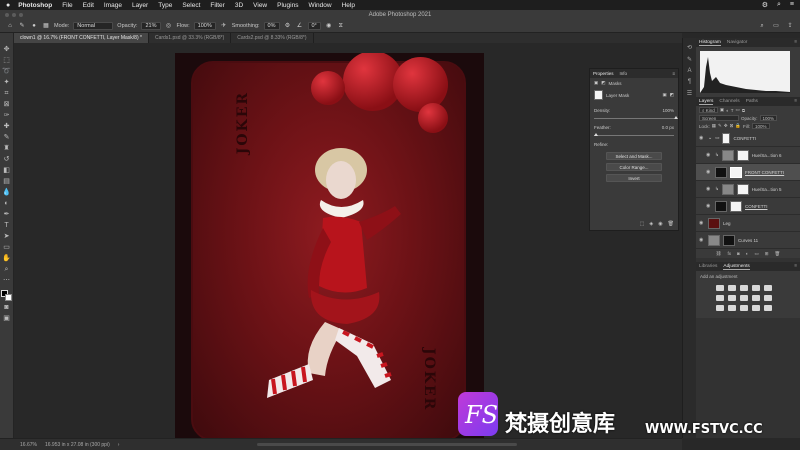 This screenshot has height=450, width=800. I want to click on pressure-size-icon: ◉, so click(329, 26).